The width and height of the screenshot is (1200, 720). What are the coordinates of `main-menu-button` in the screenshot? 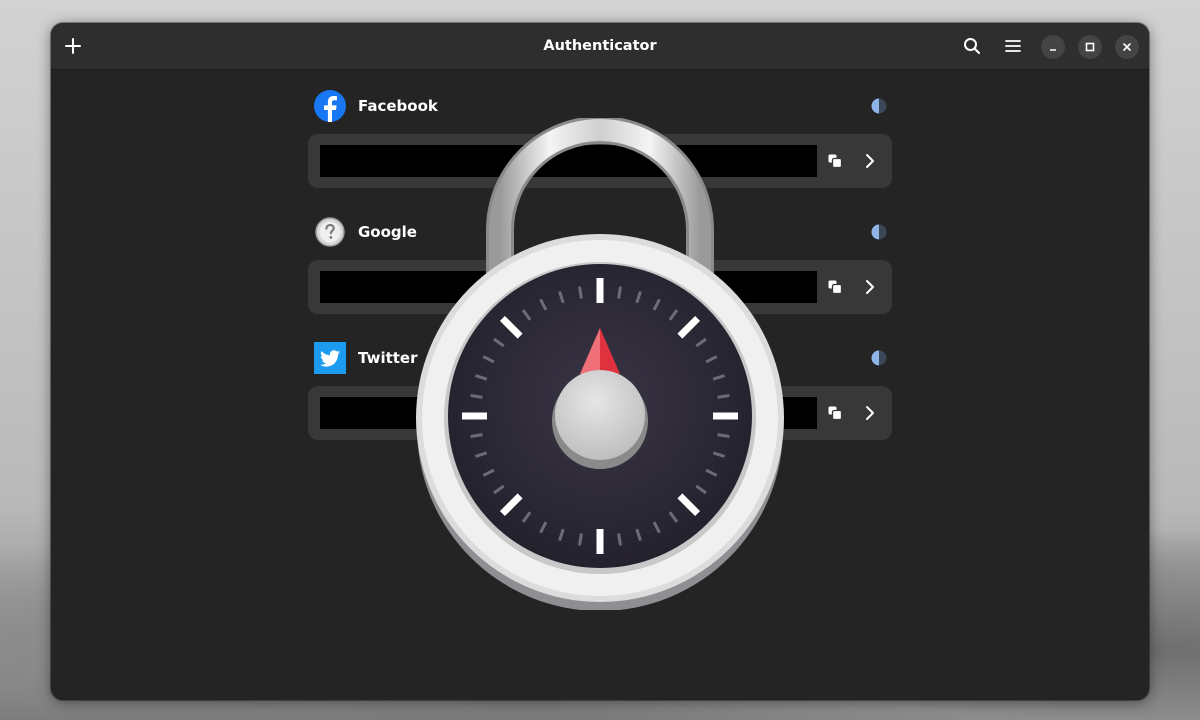 It's located at (1013, 46).